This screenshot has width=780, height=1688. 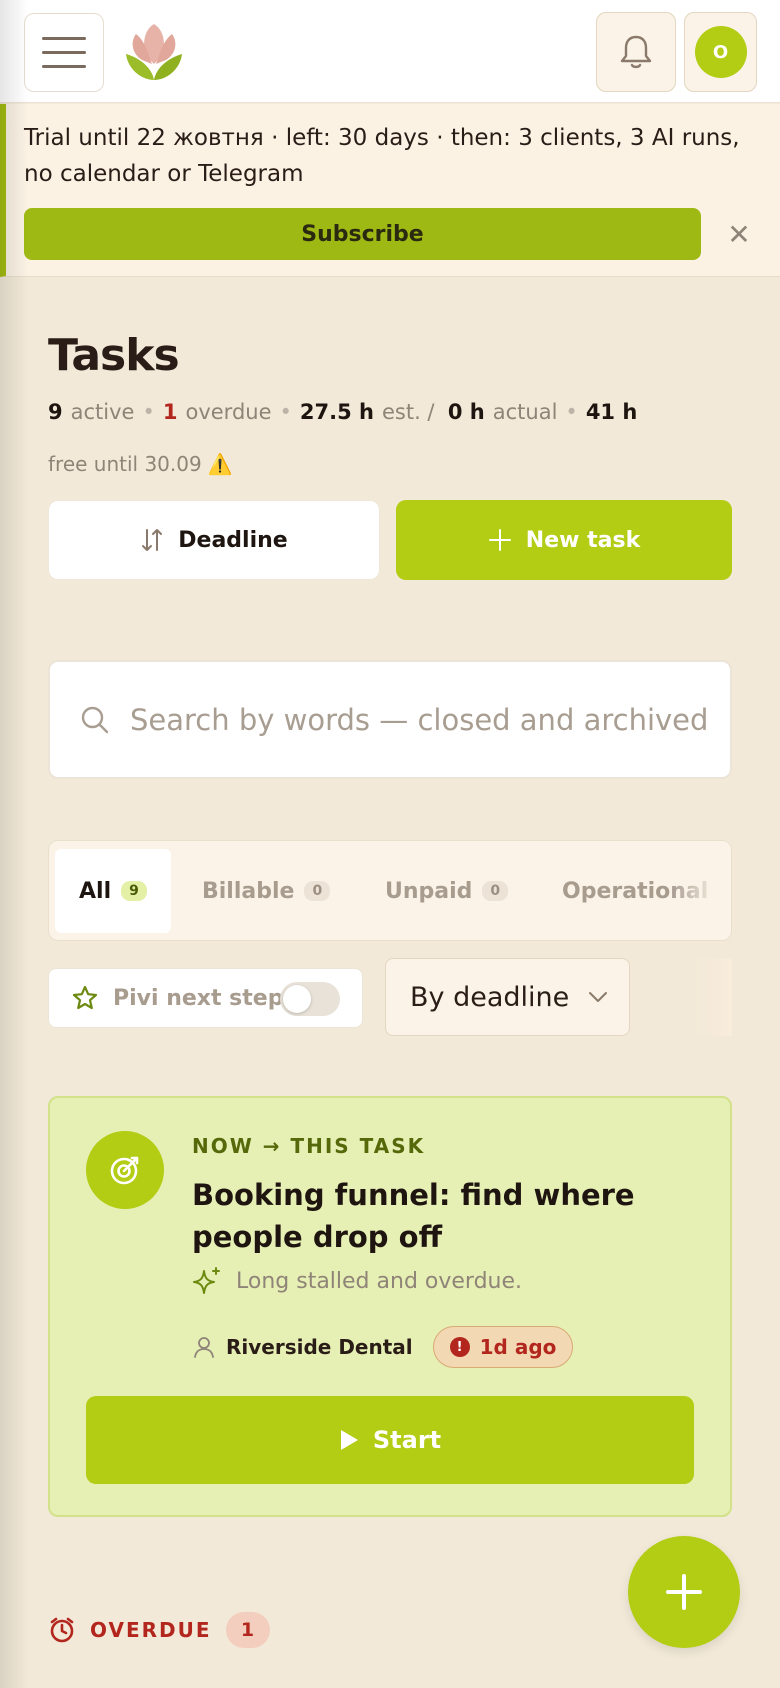 I want to click on start-button: Start, so click(x=390, y=1440).